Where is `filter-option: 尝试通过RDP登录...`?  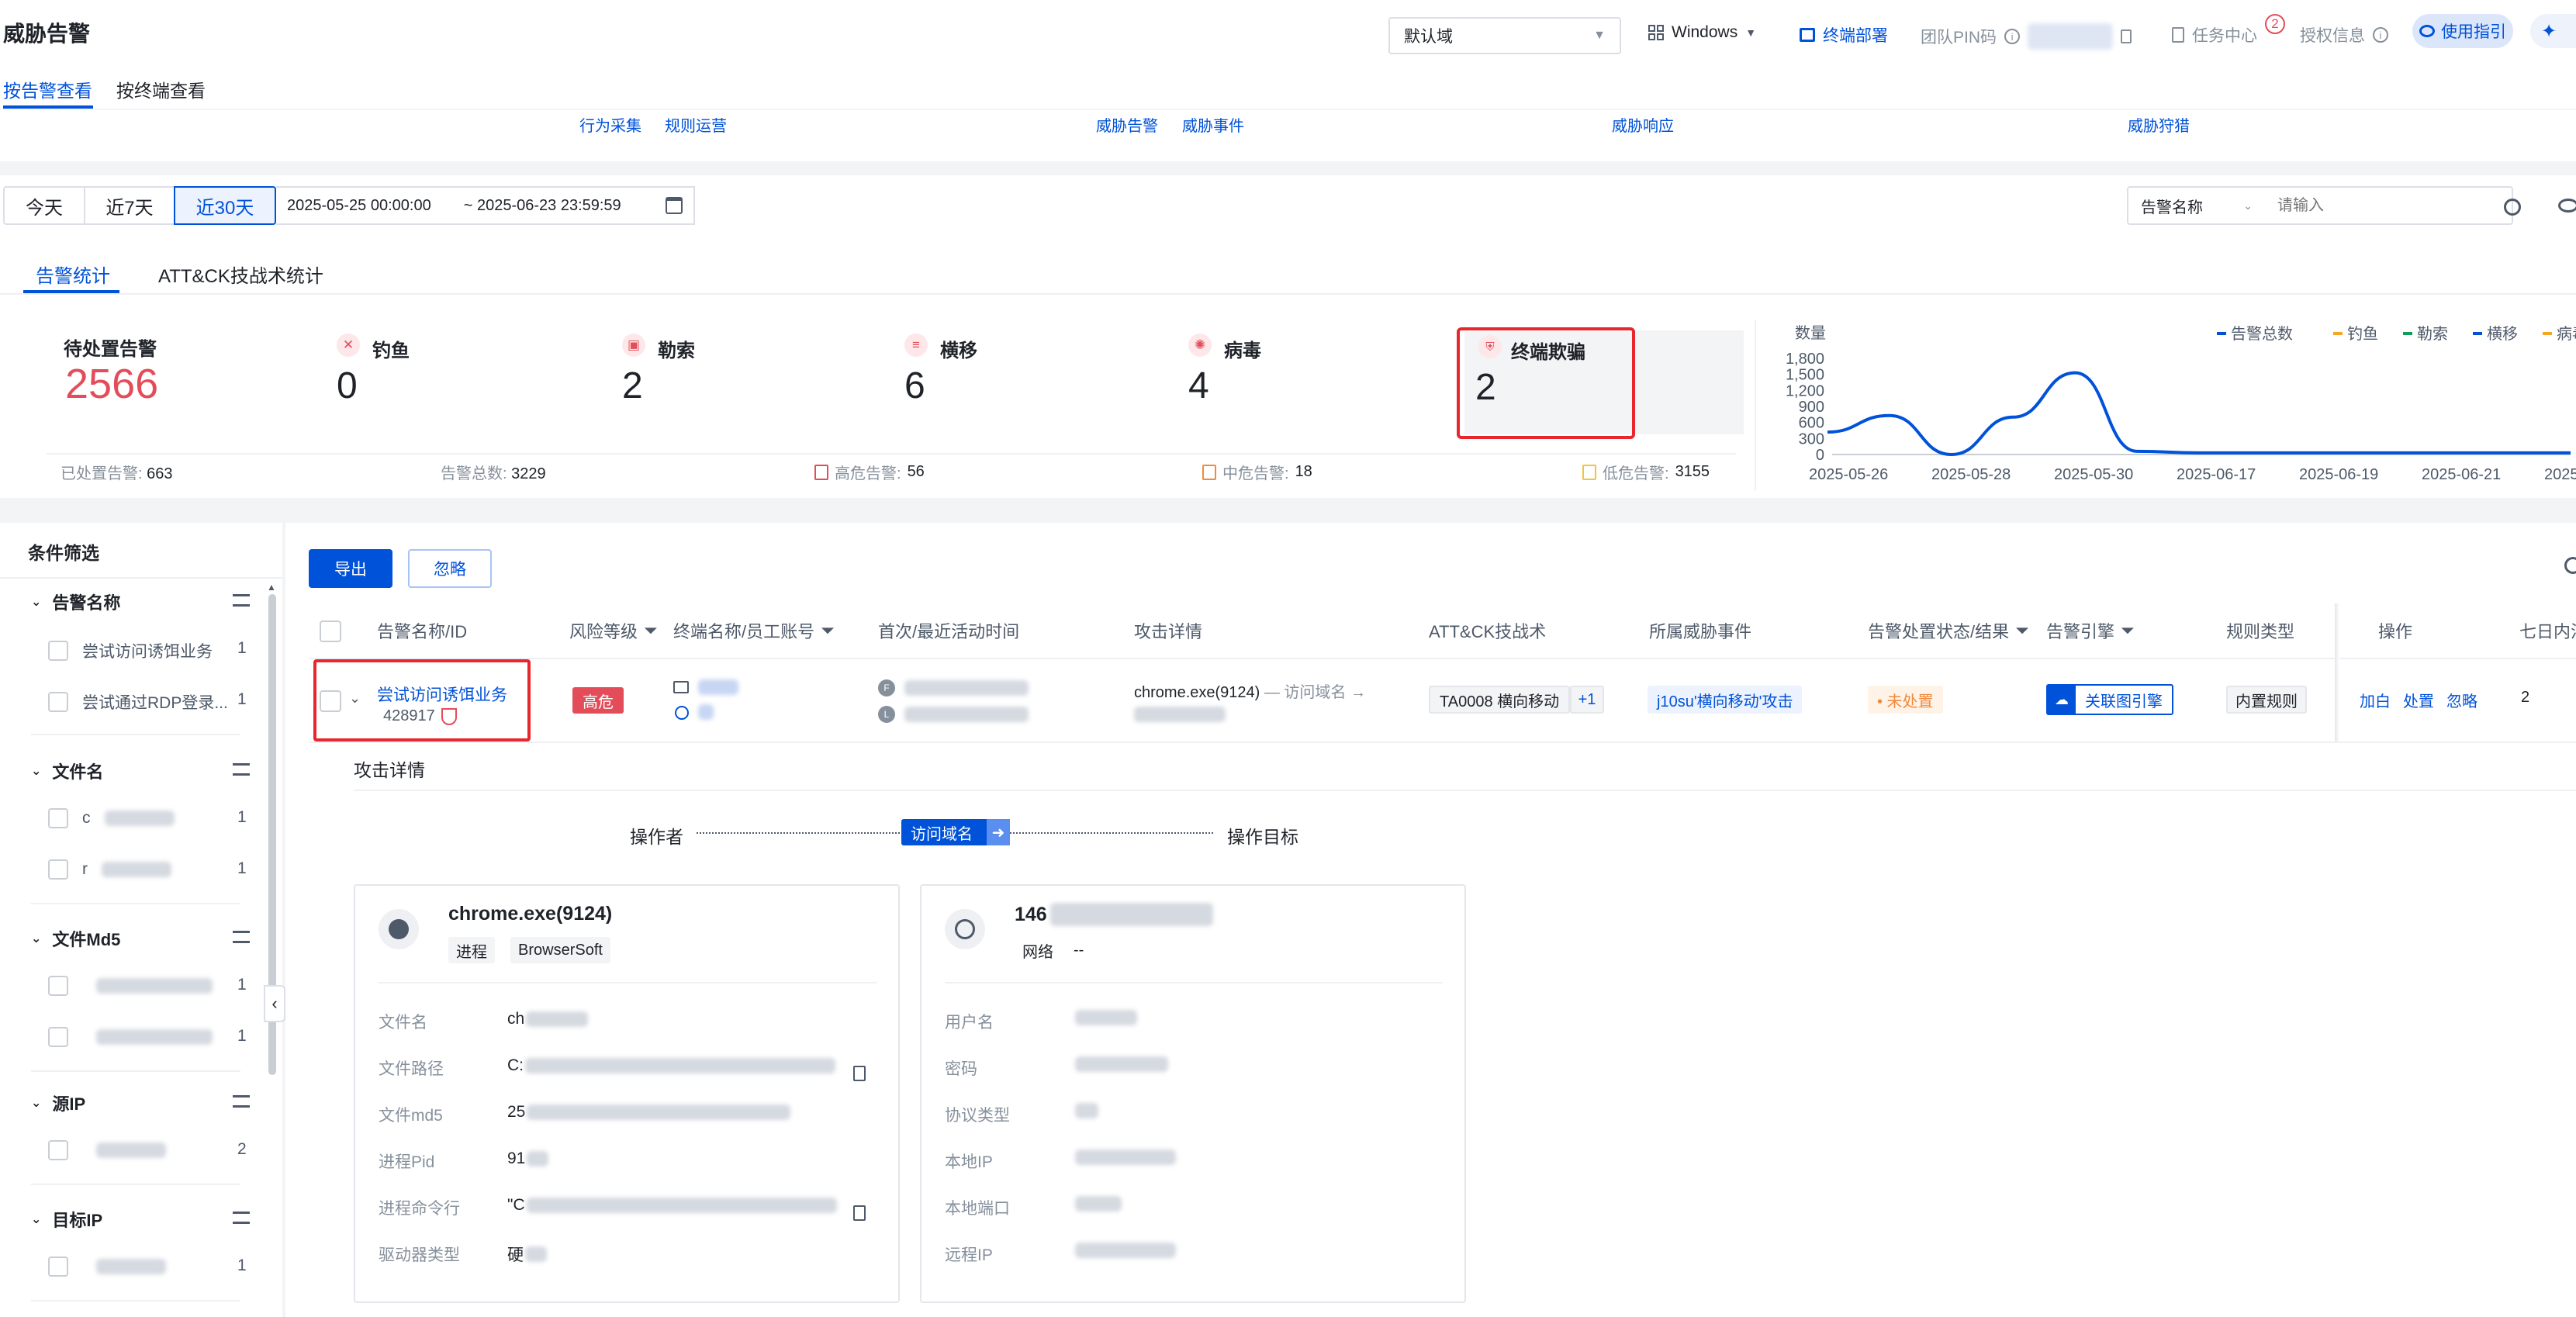 filter-option: 尝试通过RDP登录... is located at coordinates (138, 702).